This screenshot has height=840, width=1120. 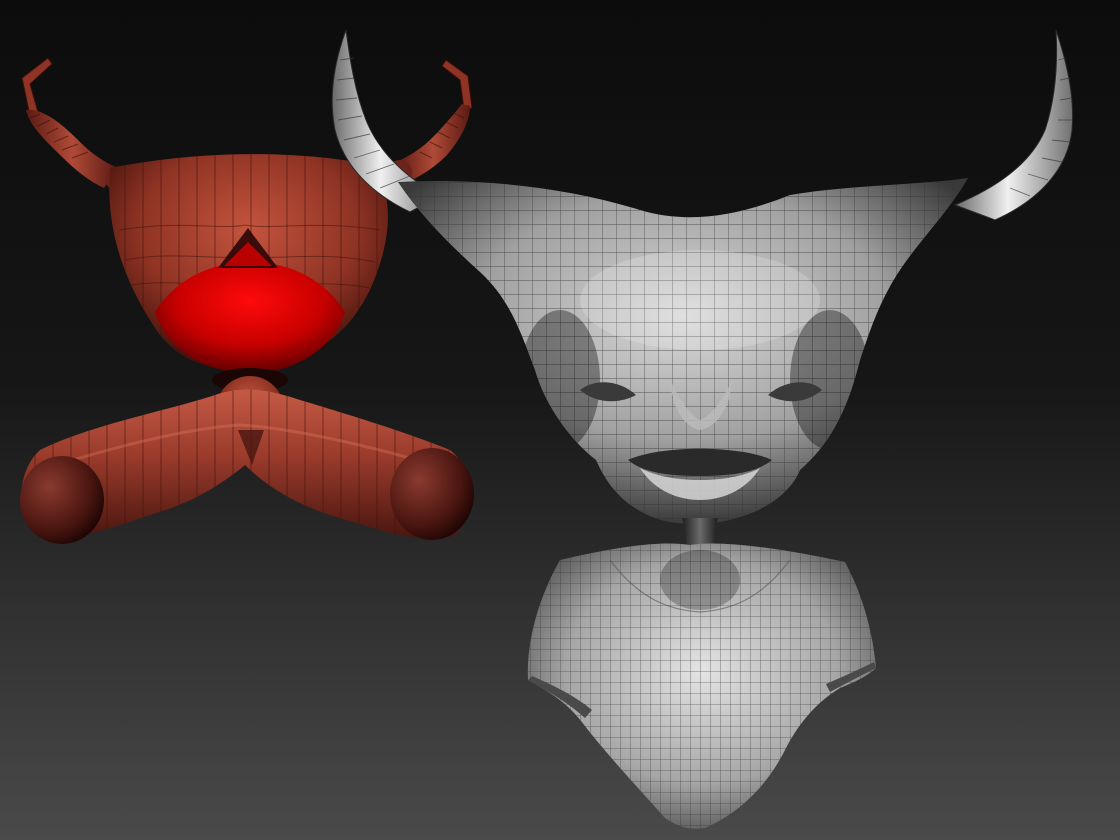 I want to click on armature-left-foot, so click(x=62, y=500).